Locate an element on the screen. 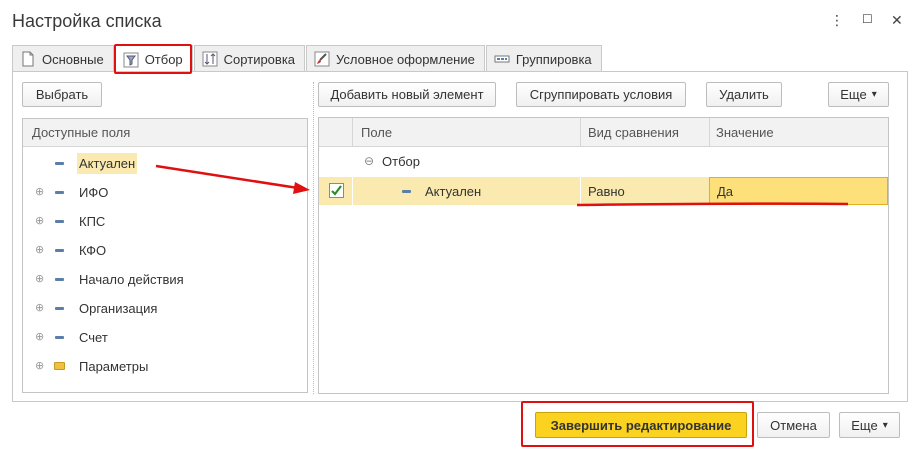 The width and height of the screenshot is (918, 452). choose-button: Выбрать is located at coordinates (62, 94).